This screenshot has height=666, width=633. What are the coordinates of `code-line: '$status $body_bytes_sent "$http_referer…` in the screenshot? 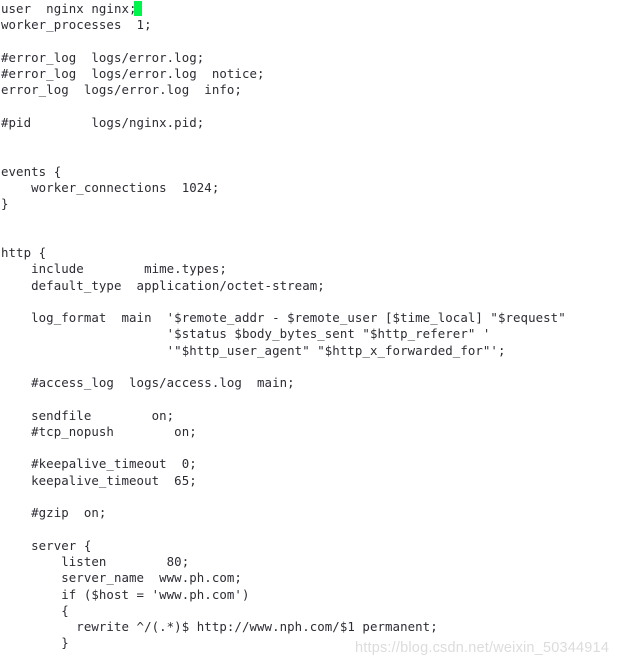 It's located at (246, 334).